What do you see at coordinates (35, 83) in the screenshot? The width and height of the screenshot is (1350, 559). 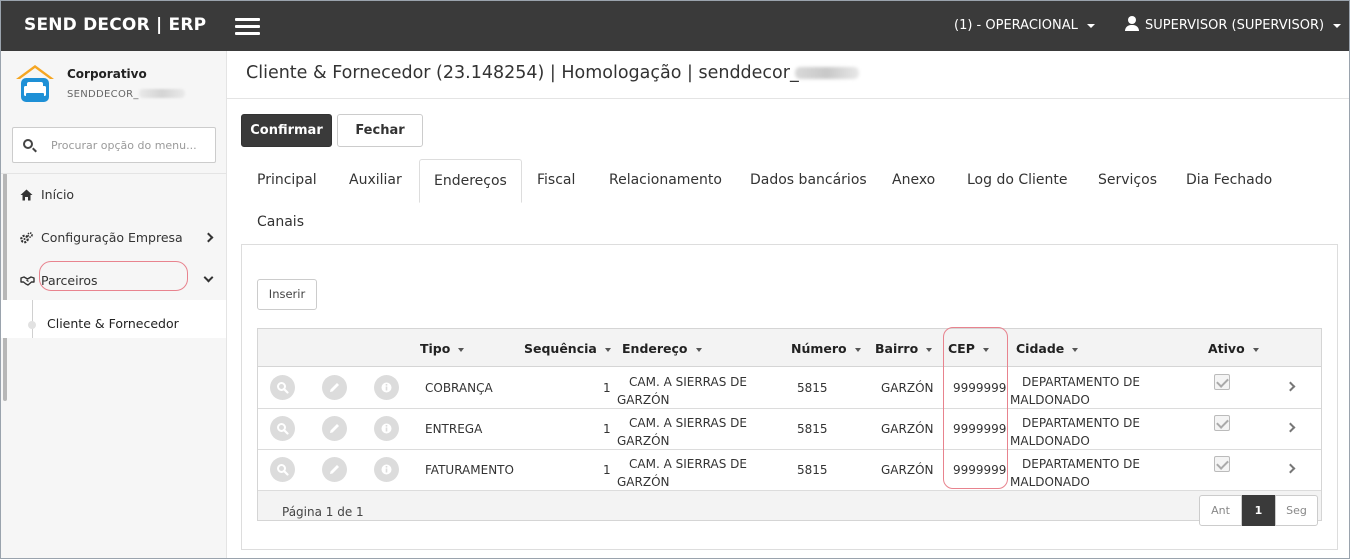 I see `company-logo-icon` at bounding box center [35, 83].